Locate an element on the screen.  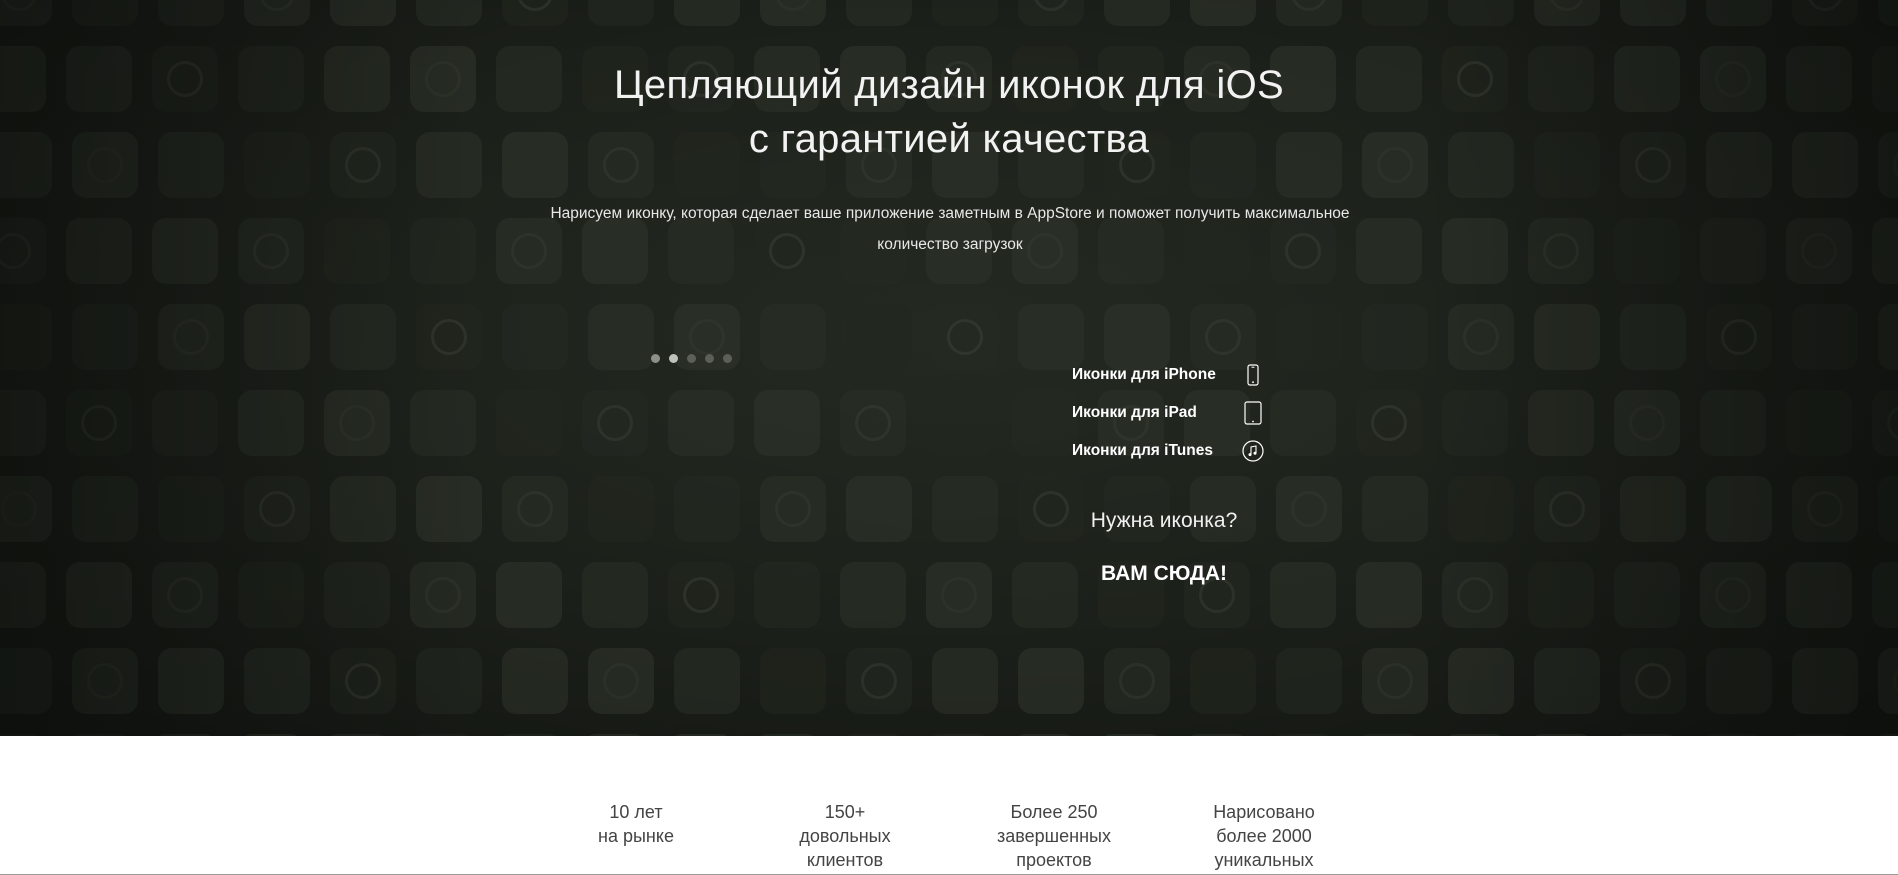
stat-clients-line-2: довольных is located at coordinates (845, 836).